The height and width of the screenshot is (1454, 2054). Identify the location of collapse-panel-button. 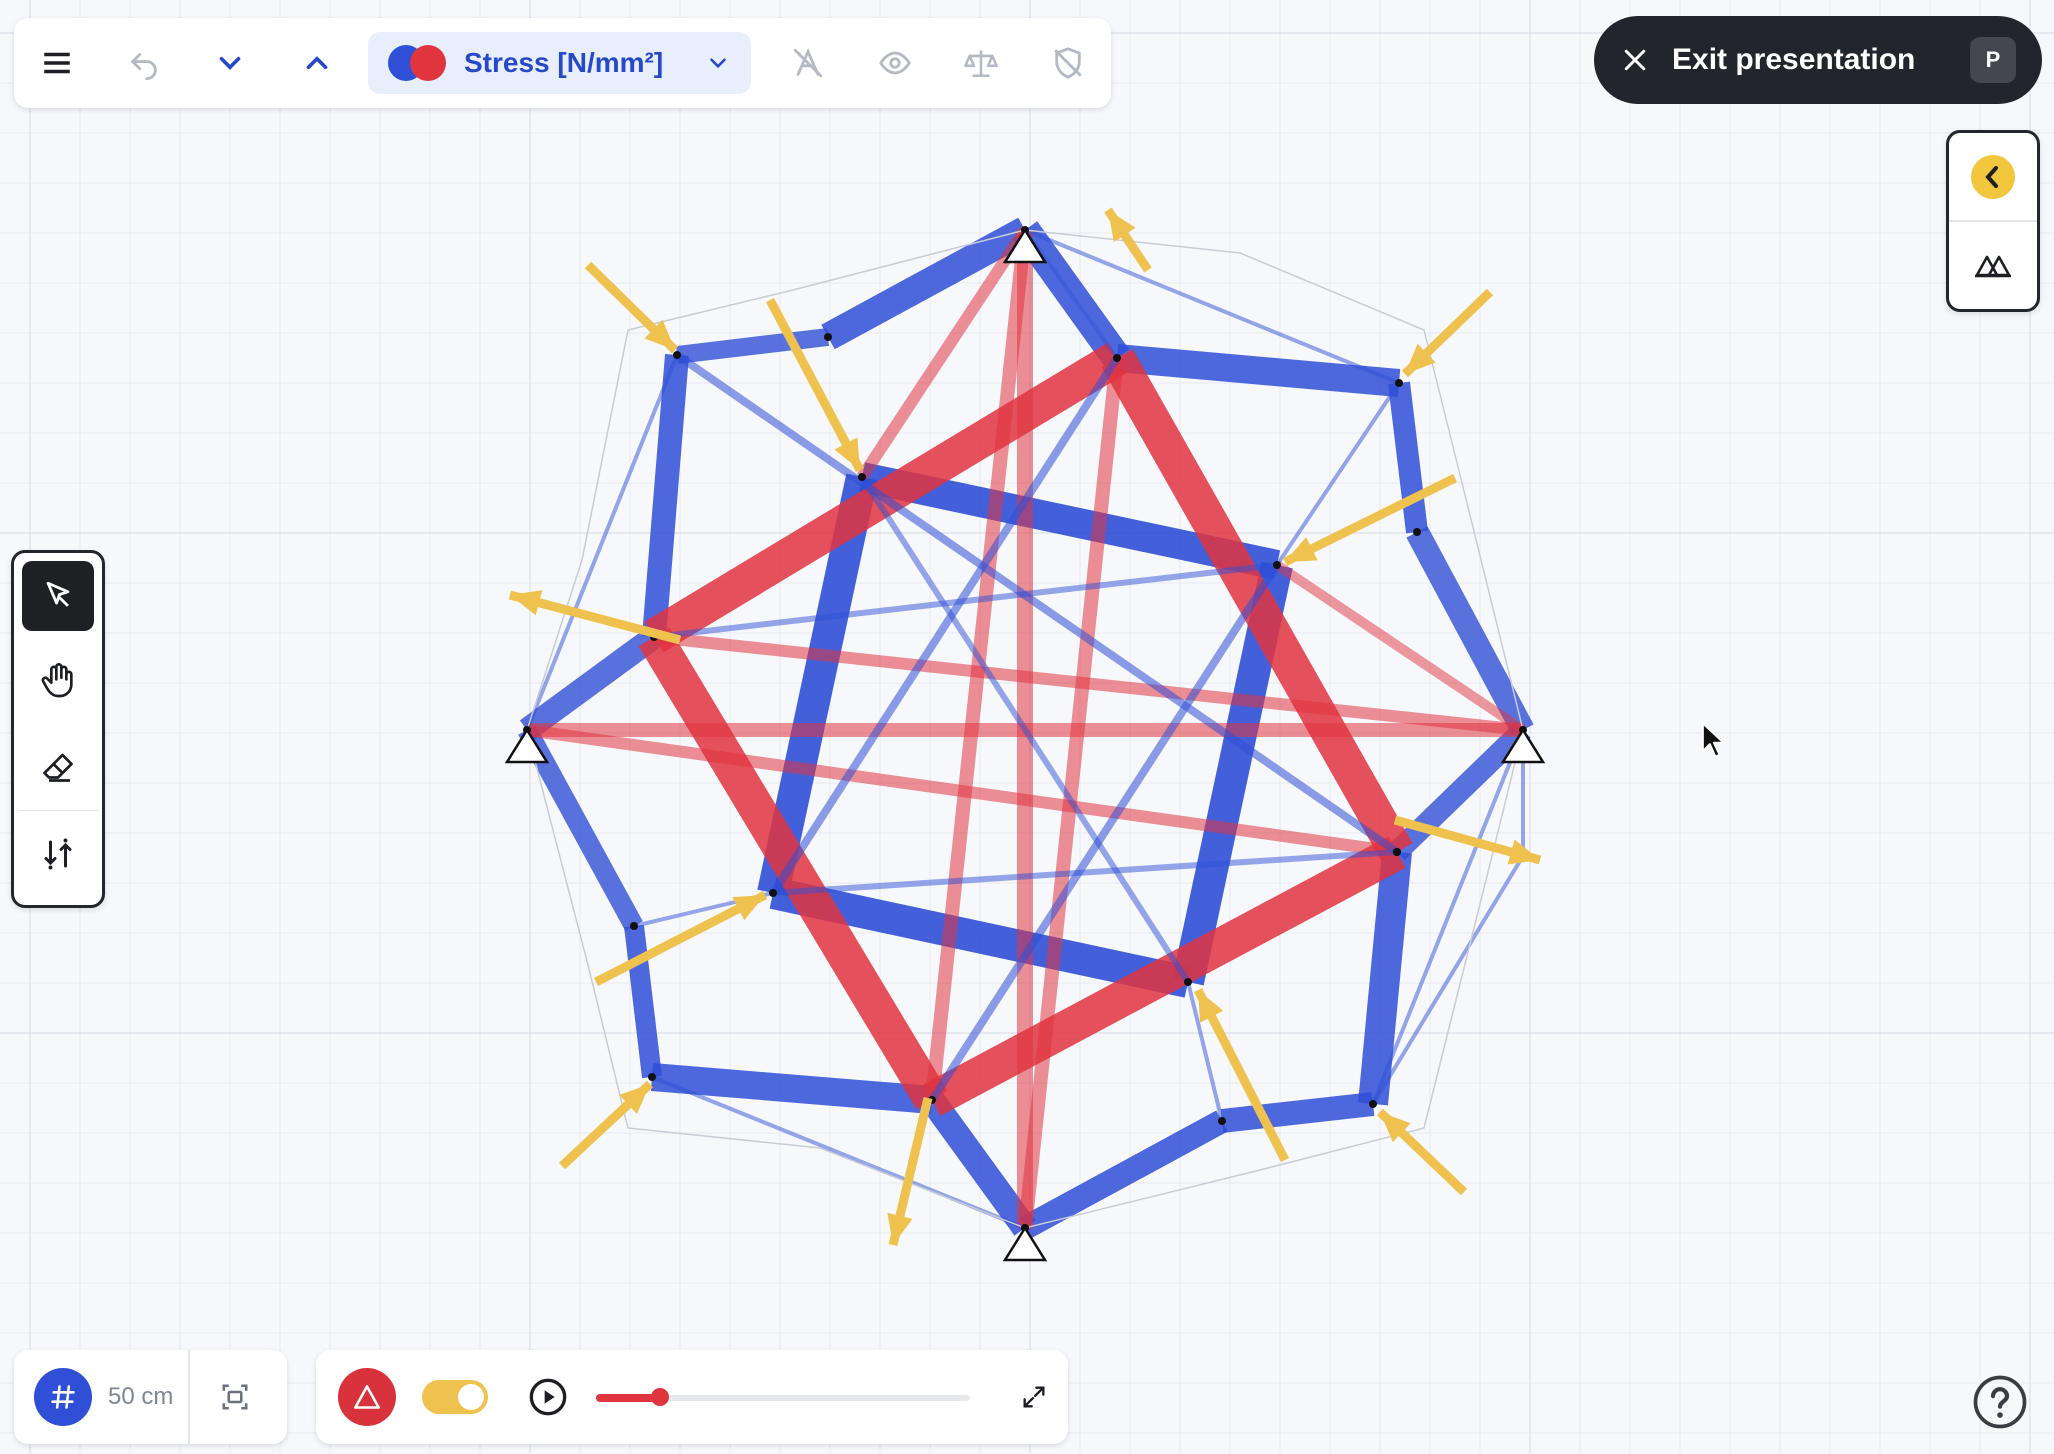
(1993, 176).